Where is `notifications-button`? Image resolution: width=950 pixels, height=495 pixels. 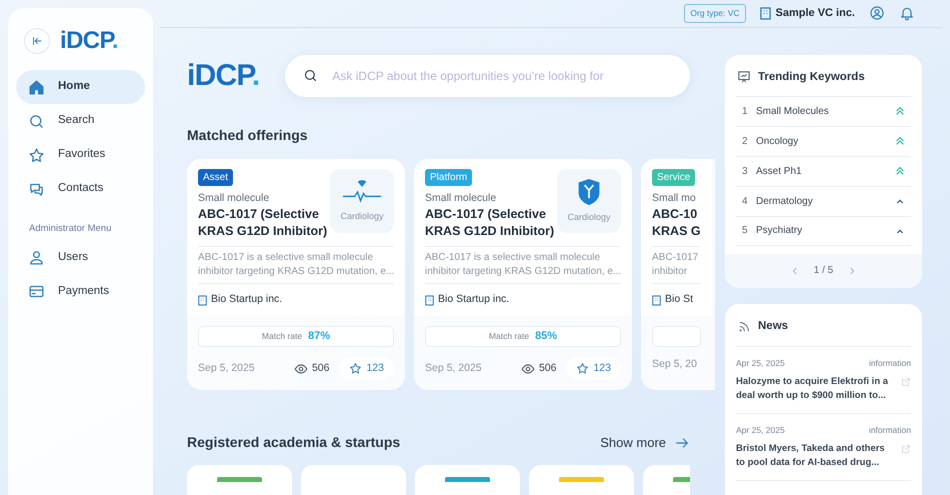
notifications-button is located at coordinates (907, 13).